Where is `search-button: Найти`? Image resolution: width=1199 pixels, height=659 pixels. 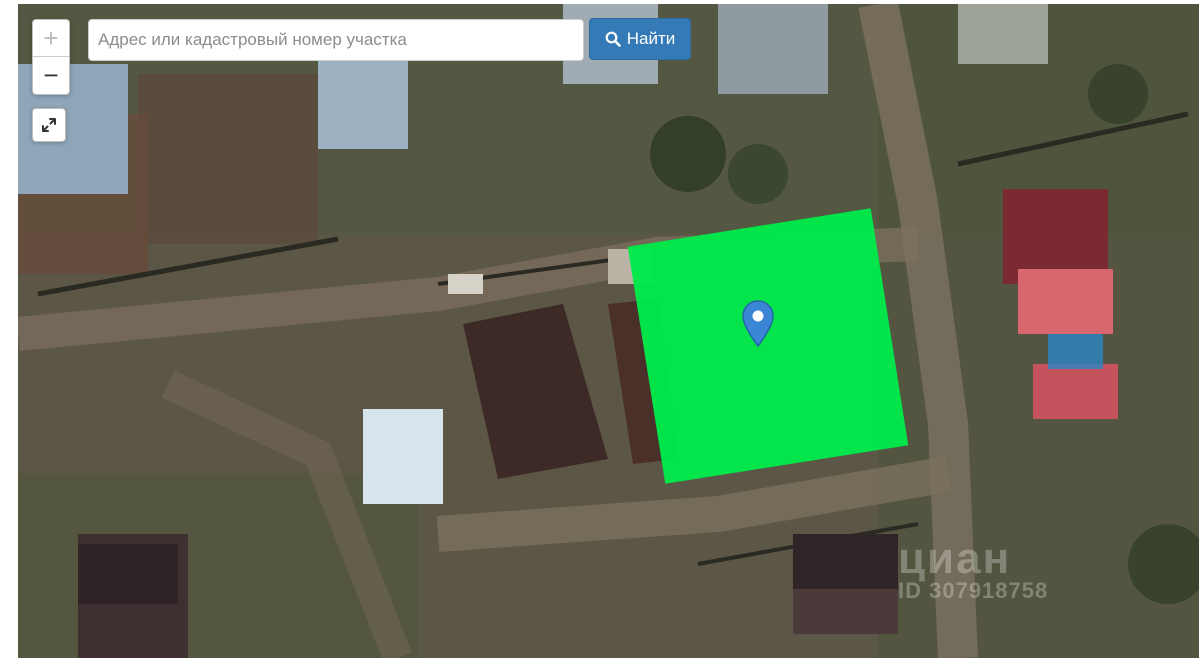
search-button: Найти is located at coordinates (640, 39).